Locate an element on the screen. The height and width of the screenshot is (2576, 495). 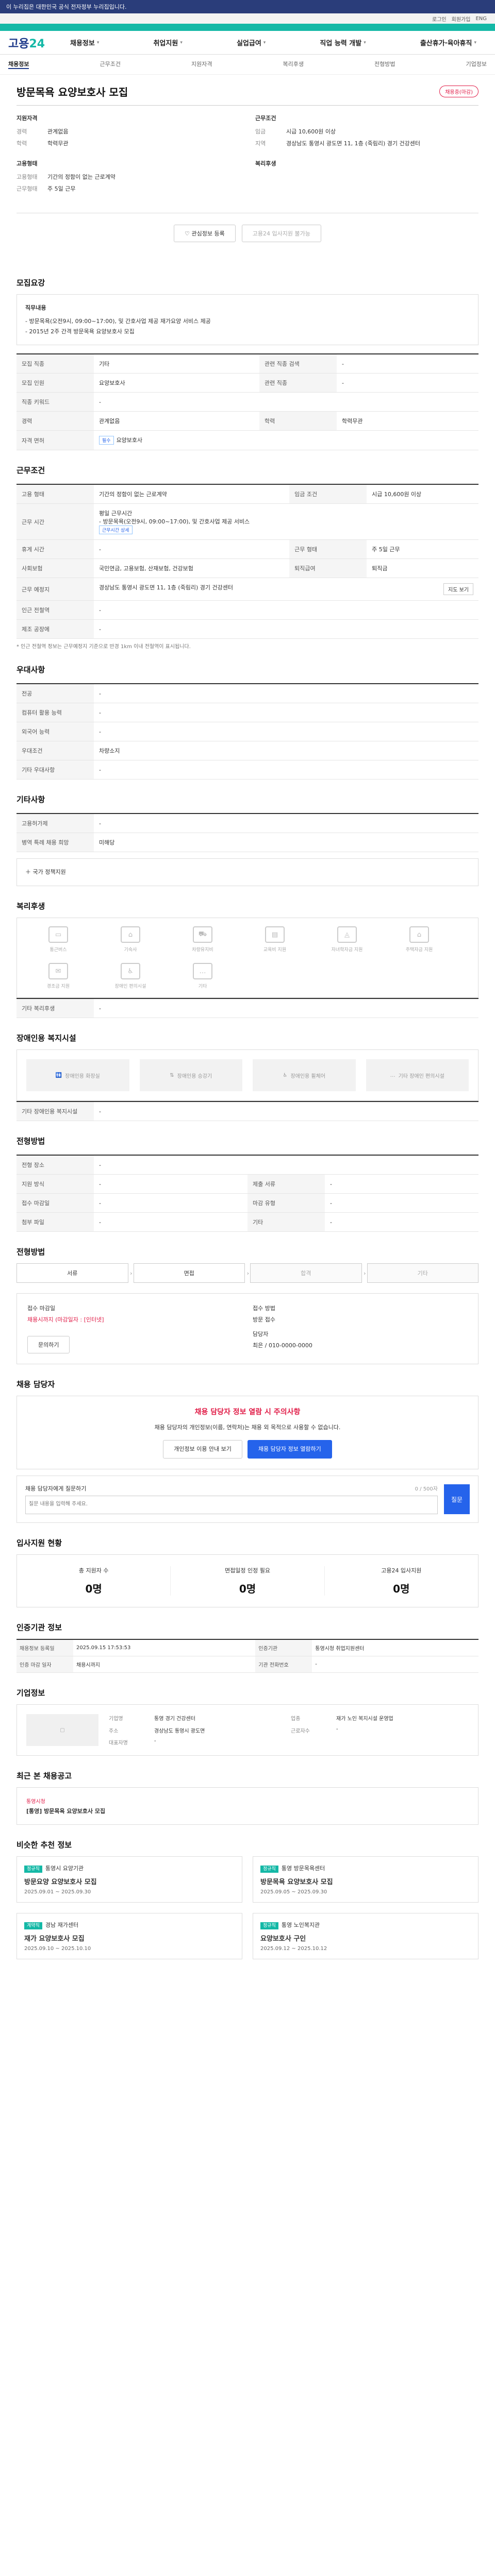
tab-method: 전형방법 is located at coordinates (384, 64).